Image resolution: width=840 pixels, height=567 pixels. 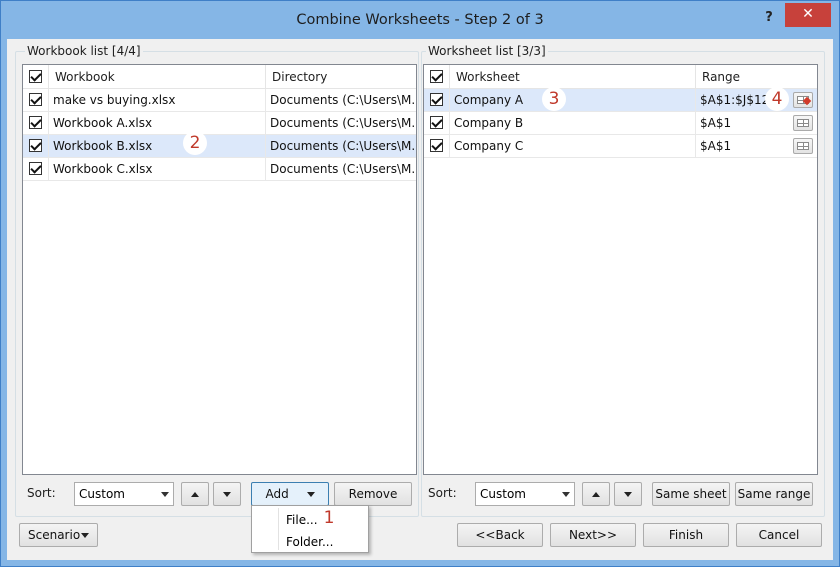 I want to click on workbook-sort-label: Sort:, so click(x=41, y=493).